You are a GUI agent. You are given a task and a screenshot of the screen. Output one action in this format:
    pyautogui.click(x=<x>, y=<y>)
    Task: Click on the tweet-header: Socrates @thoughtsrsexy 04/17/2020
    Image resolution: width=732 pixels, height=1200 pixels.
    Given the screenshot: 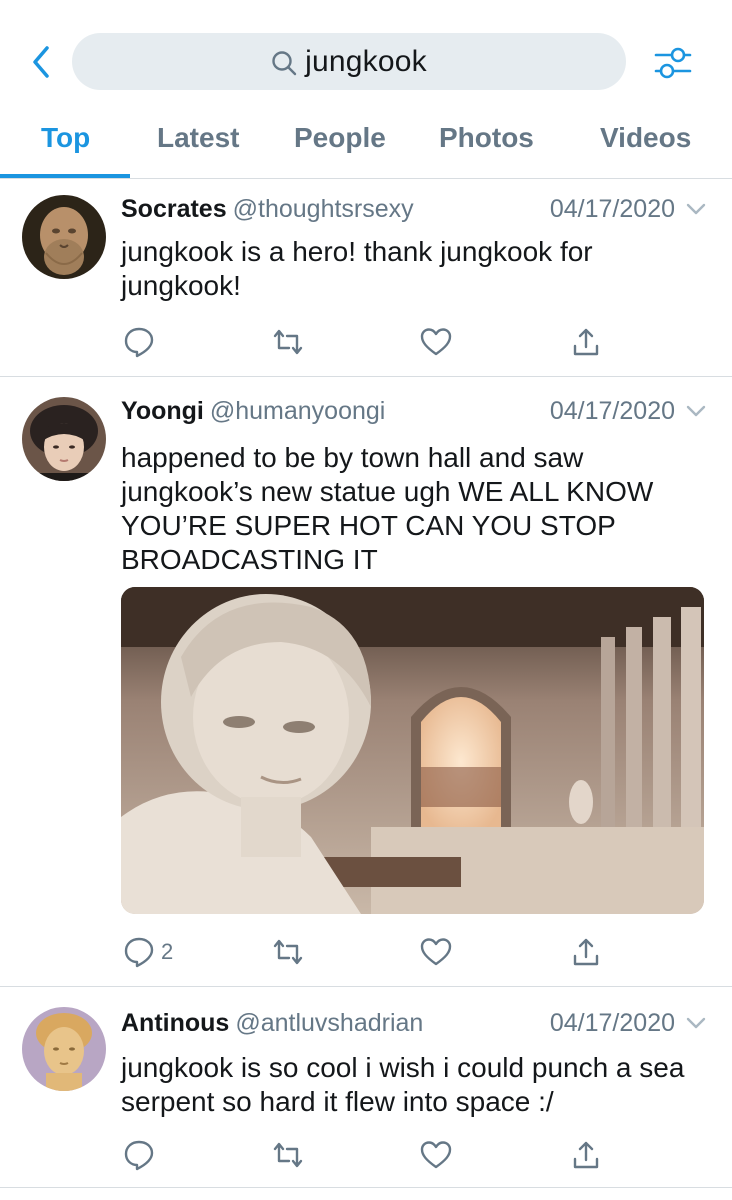 What is the action you would take?
    pyautogui.click(x=416, y=211)
    